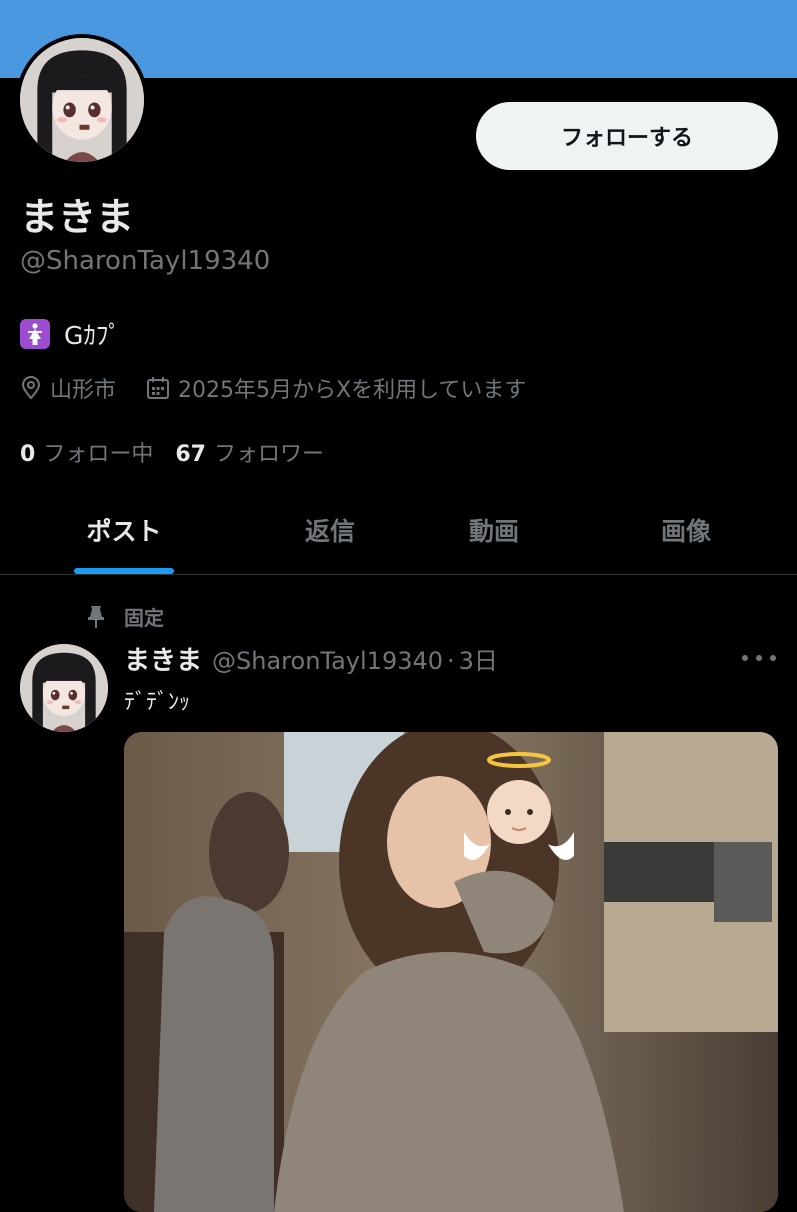  I want to click on profile-tabs: ポスト 返信 動画 画像, so click(398, 532).